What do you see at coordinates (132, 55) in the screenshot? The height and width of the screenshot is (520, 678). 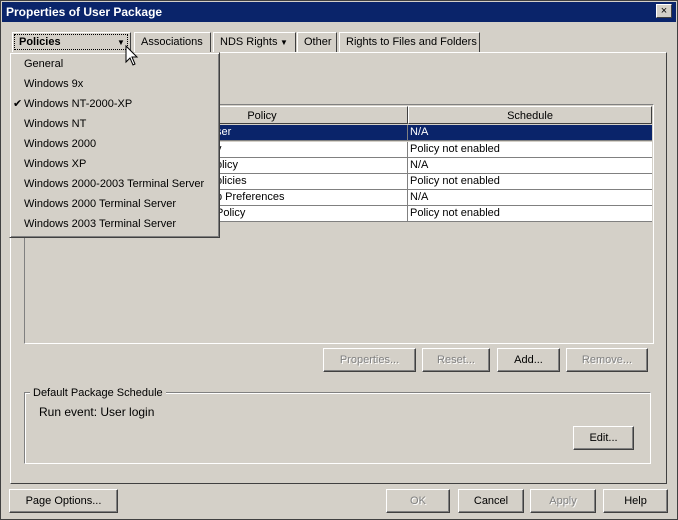 I see `mouse-cursor-icon` at bounding box center [132, 55].